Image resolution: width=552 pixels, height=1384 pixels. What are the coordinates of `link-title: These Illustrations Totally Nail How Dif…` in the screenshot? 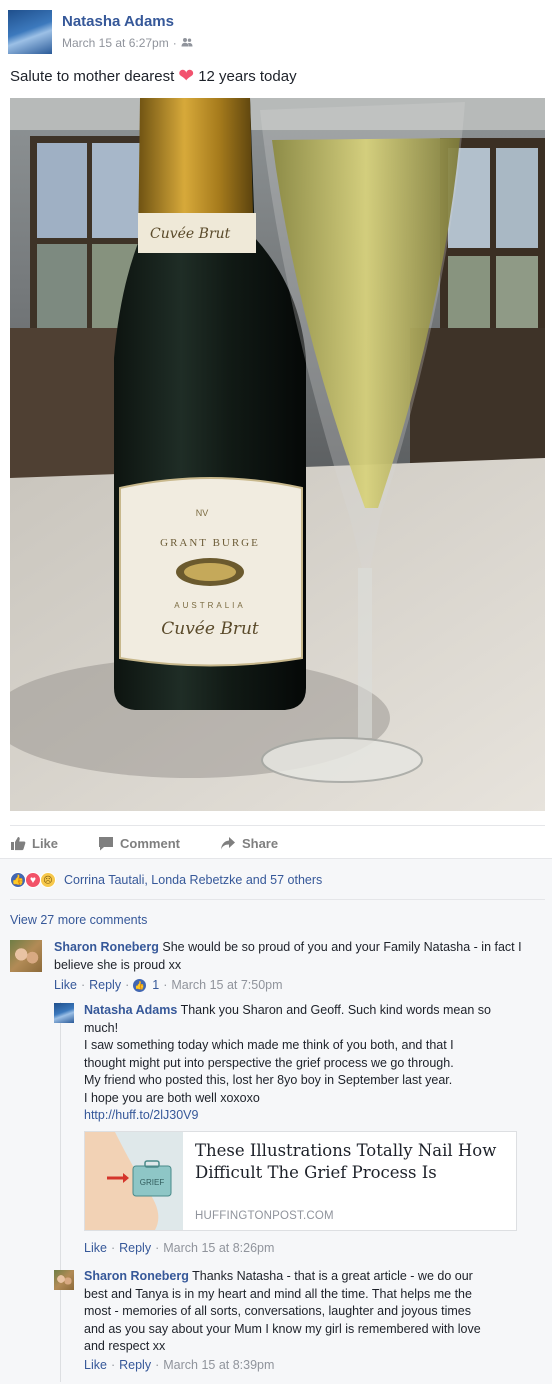 It's located at (349, 1162).